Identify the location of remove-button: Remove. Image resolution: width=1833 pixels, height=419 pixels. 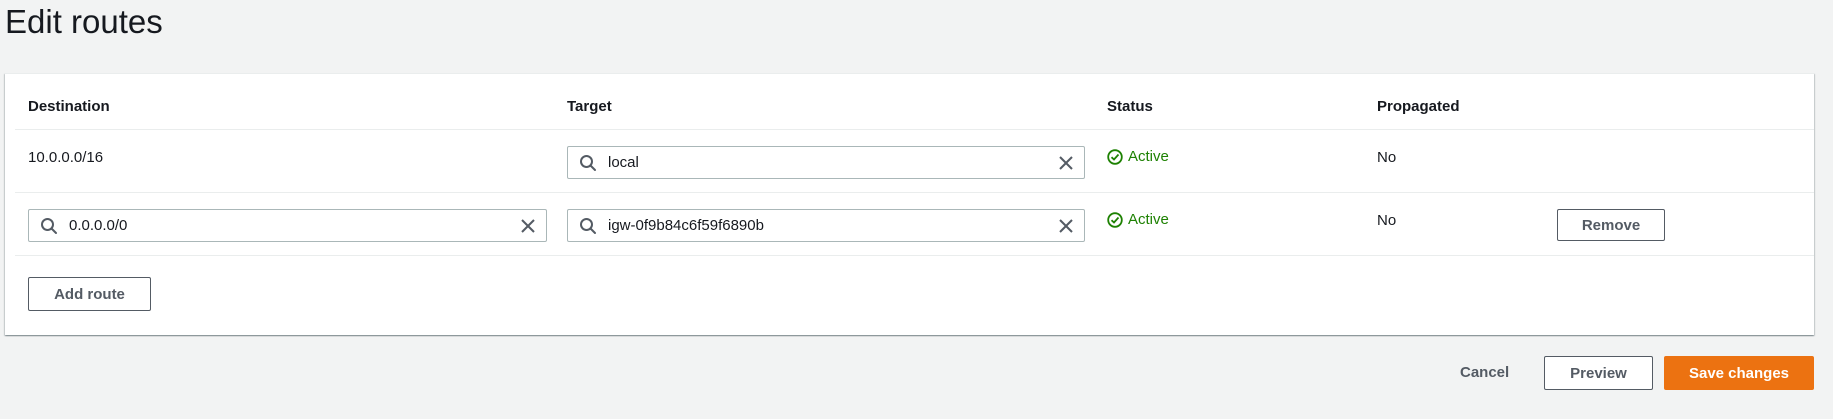
(1611, 225).